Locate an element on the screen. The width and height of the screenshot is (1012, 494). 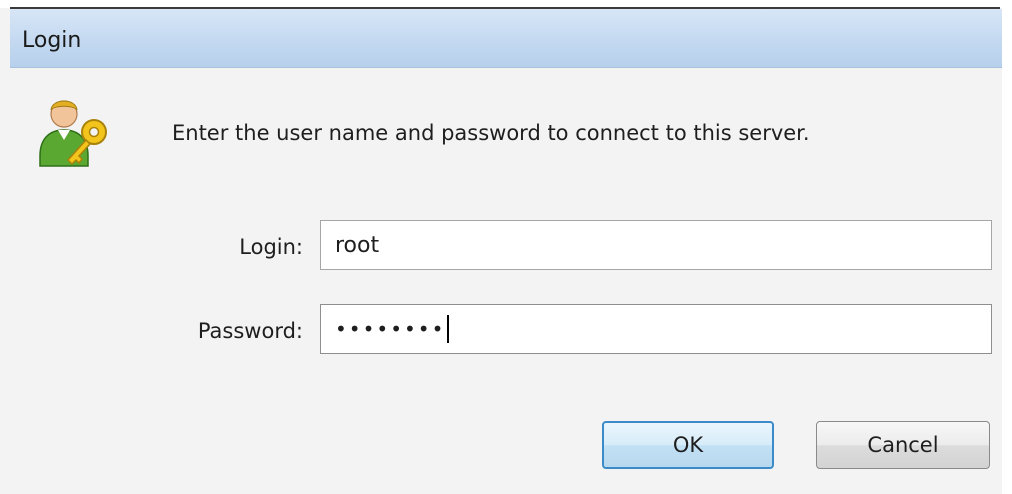
password-value: •••••••• is located at coordinates (390, 329).